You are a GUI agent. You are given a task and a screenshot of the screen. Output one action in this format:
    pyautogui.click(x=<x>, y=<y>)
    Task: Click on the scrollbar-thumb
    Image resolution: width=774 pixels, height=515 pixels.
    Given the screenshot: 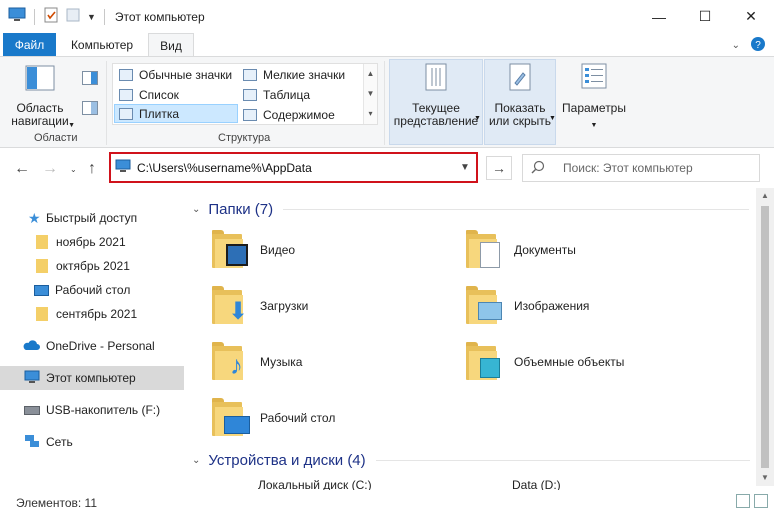 What is the action you would take?
    pyautogui.click(x=765, y=337)
    